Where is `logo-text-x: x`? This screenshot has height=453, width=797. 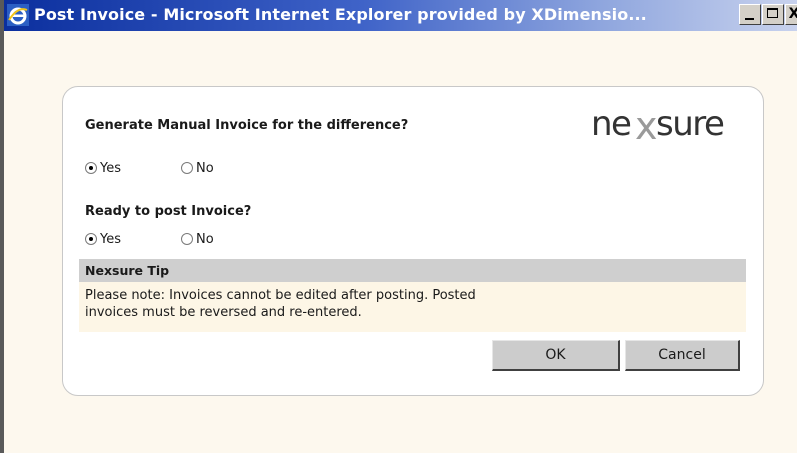
logo-text-x: x is located at coordinates (646, 126).